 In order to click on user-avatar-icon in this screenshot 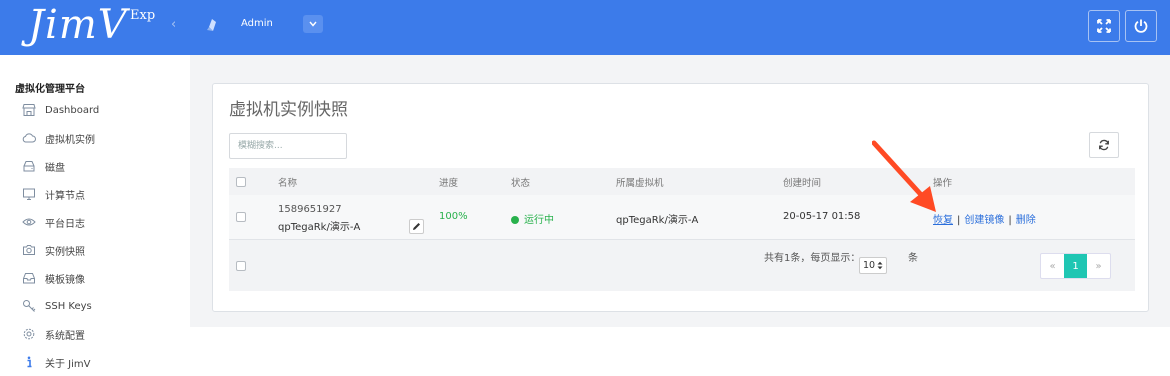, I will do `click(211, 25)`.